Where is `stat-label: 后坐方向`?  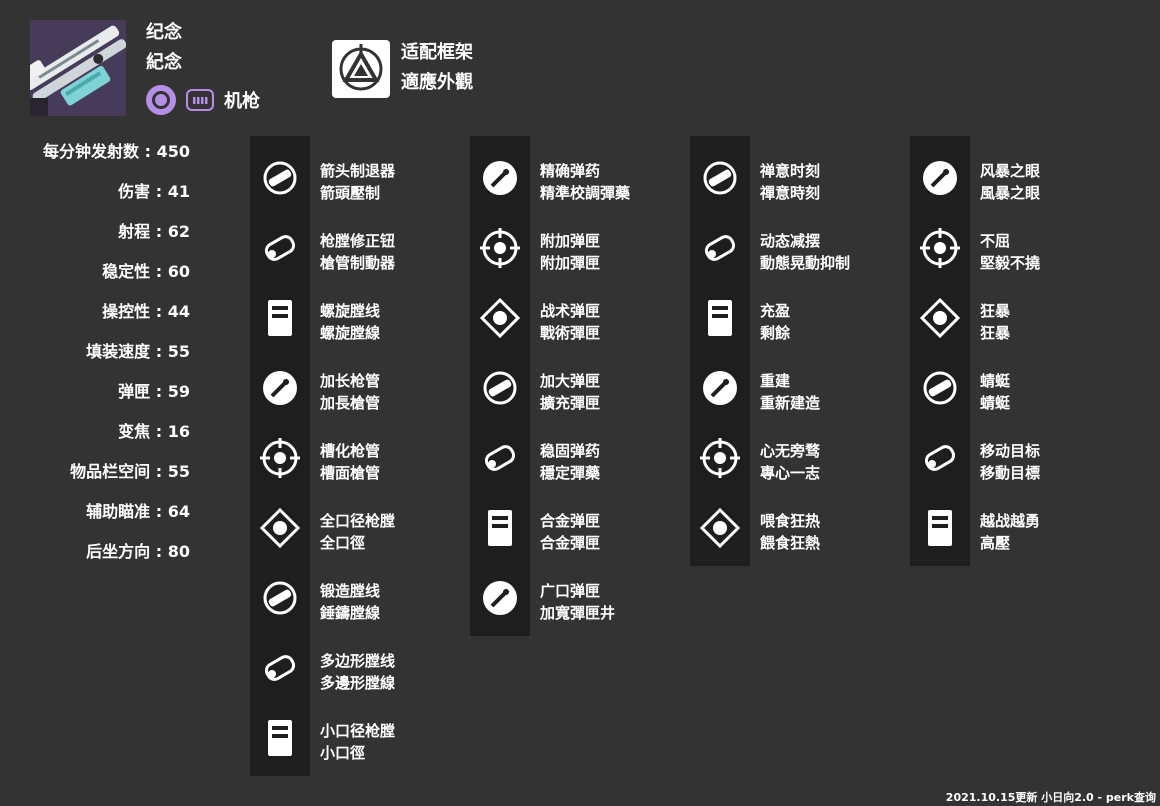
stat-label: 后坐方向 is located at coordinates (118, 551).